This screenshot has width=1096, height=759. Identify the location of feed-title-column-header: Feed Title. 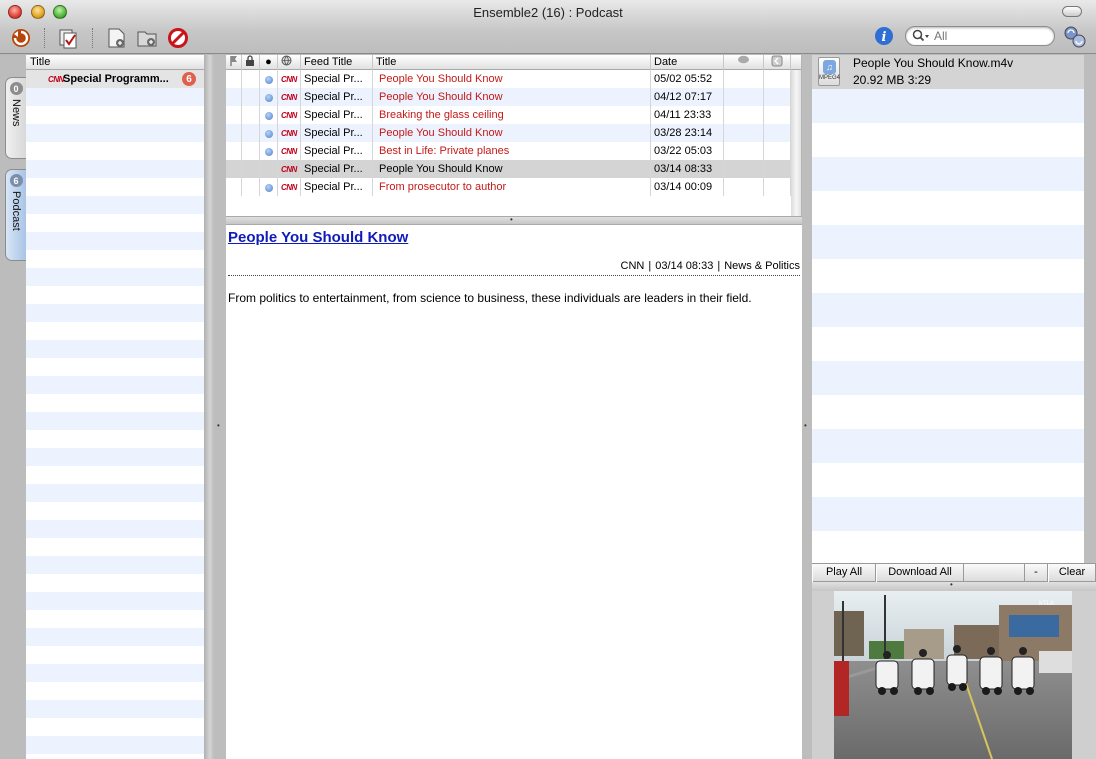
(337, 62).